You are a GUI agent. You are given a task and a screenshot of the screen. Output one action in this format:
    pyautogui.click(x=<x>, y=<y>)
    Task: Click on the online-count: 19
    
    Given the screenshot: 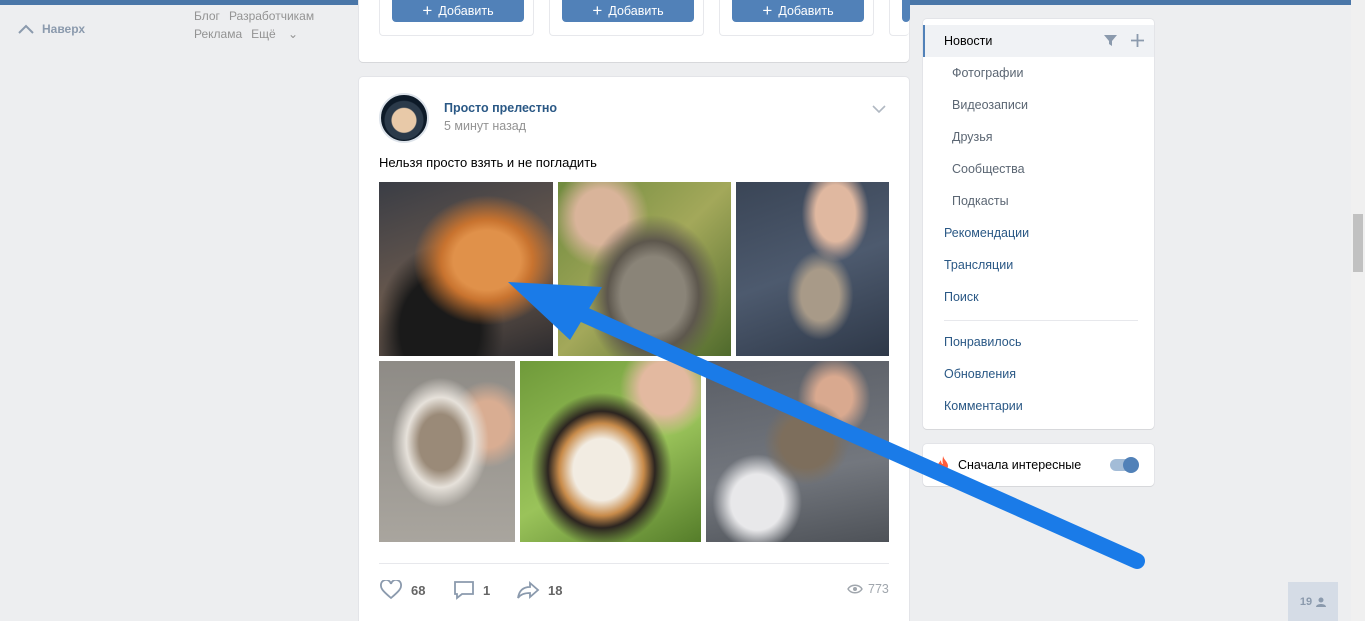 What is the action you would take?
    pyautogui.click(x=1306, y=601)
    